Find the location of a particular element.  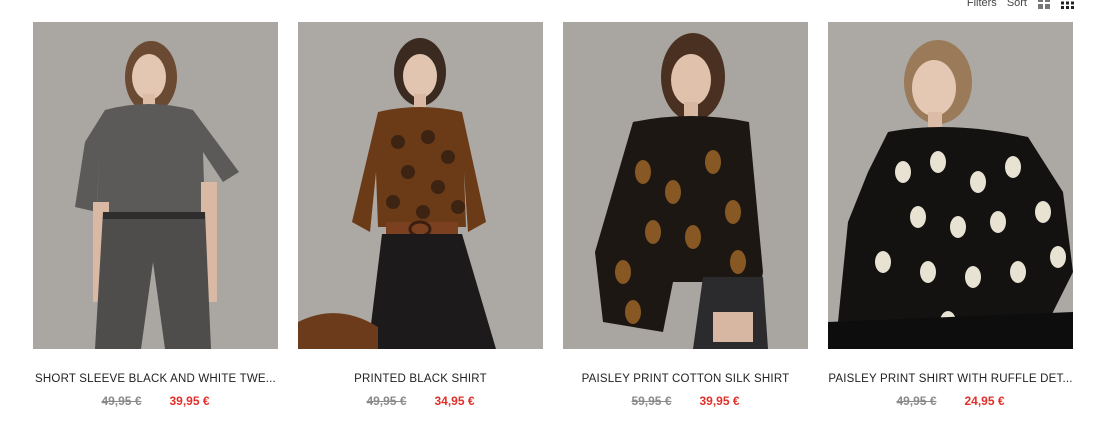

listing-toolbar: Filters Sort is located at coordinates (1021, 5).